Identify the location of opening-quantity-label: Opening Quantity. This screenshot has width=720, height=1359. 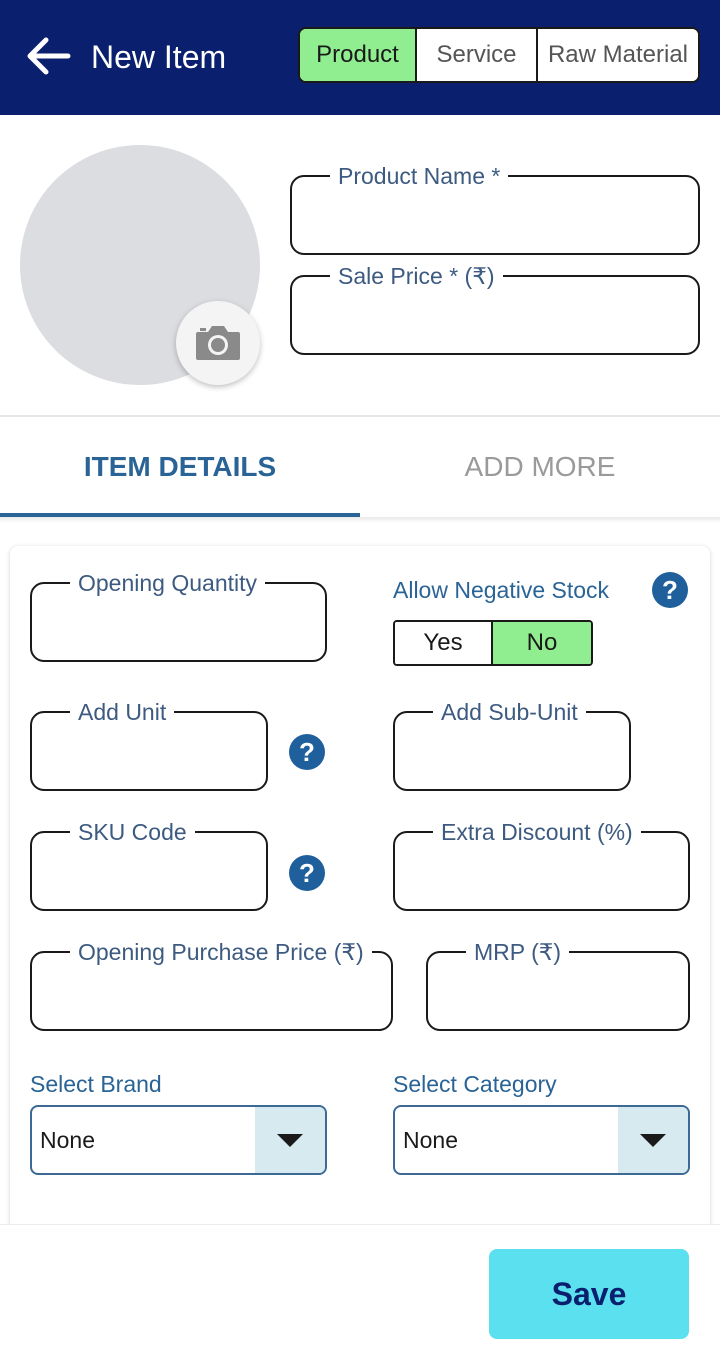
(168, 583).